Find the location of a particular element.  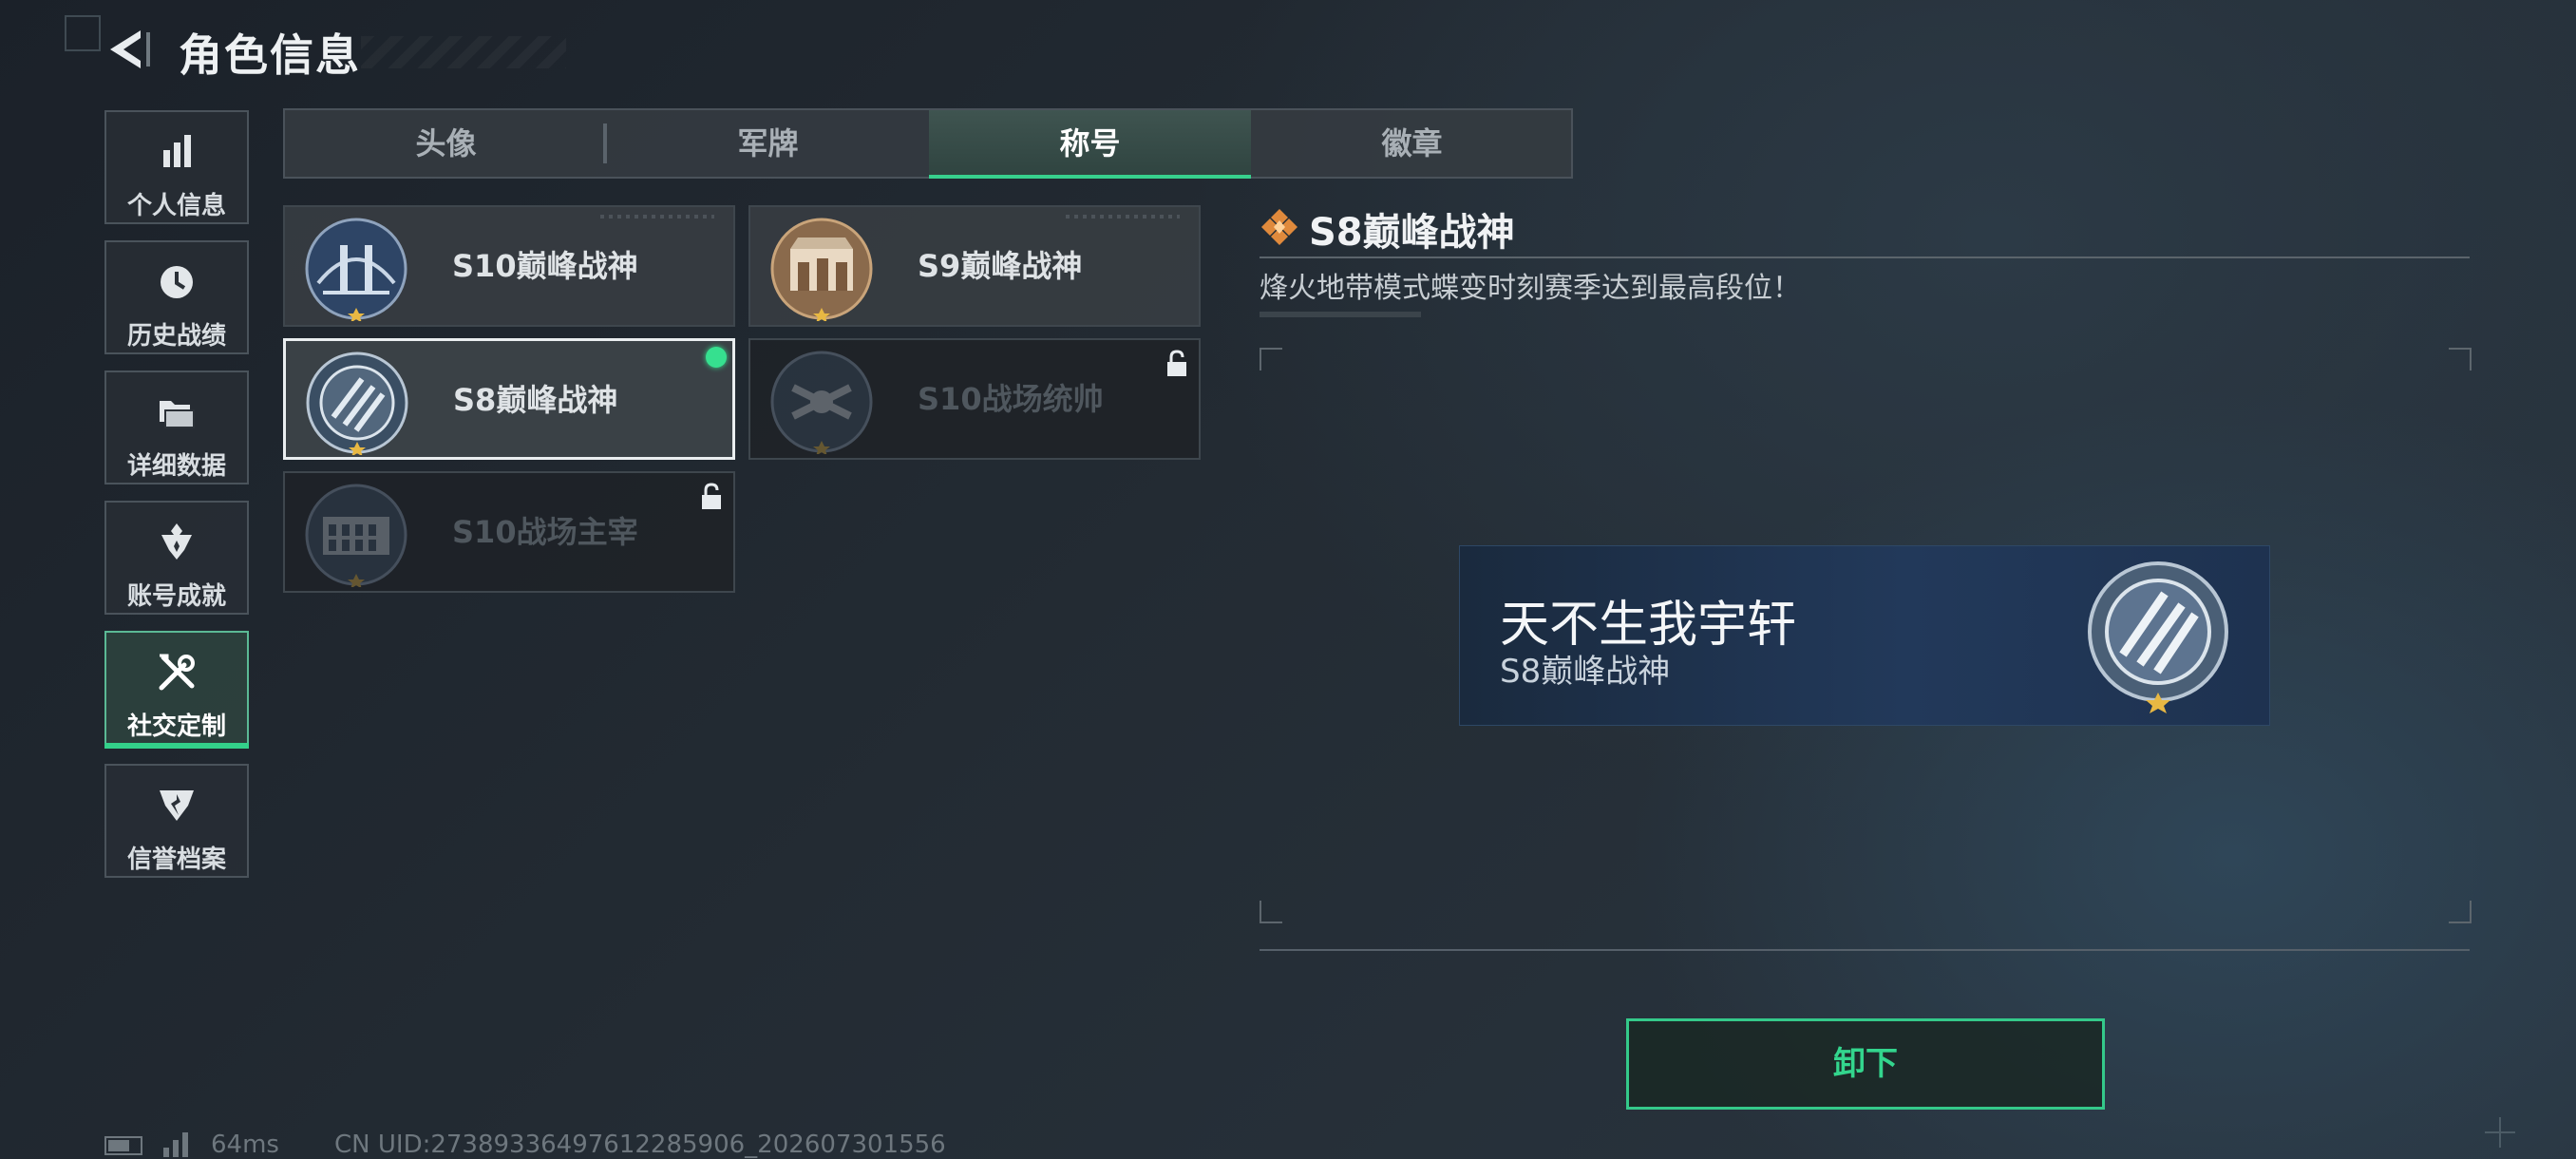

detail-title: S8巅峰战神 is located at coordinates (1412, 233).